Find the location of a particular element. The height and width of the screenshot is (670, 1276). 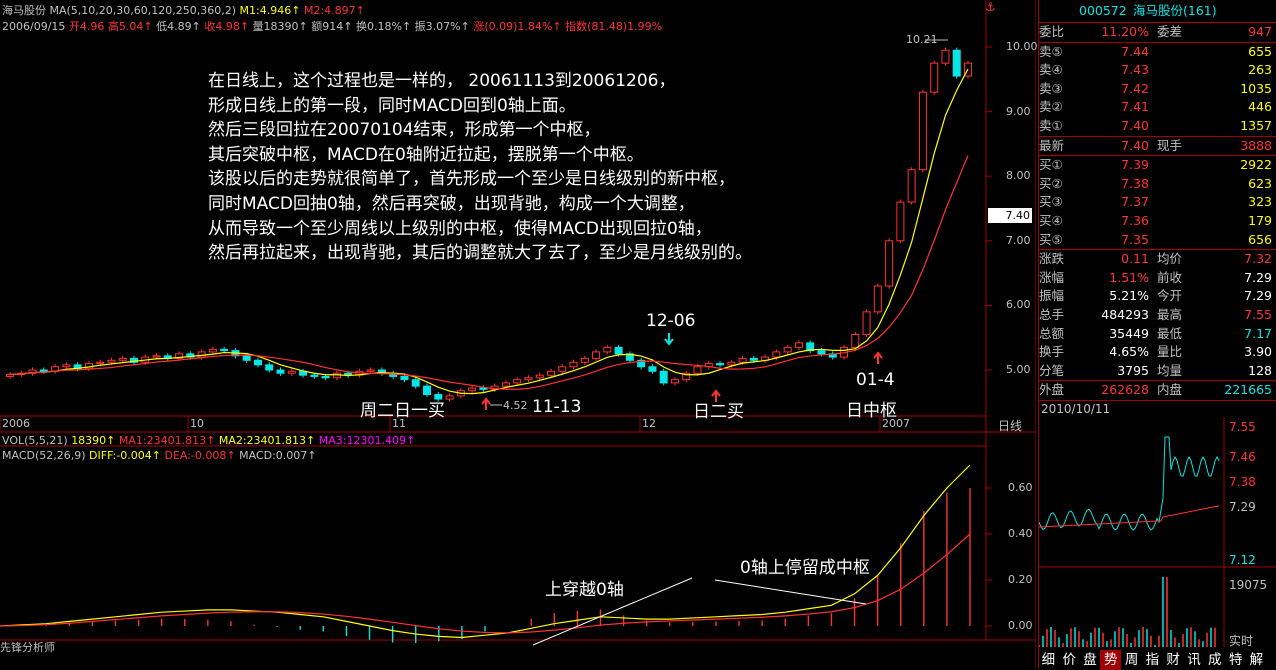

bar-item-5: 量18390↑ is located at coordinates (282, 26).